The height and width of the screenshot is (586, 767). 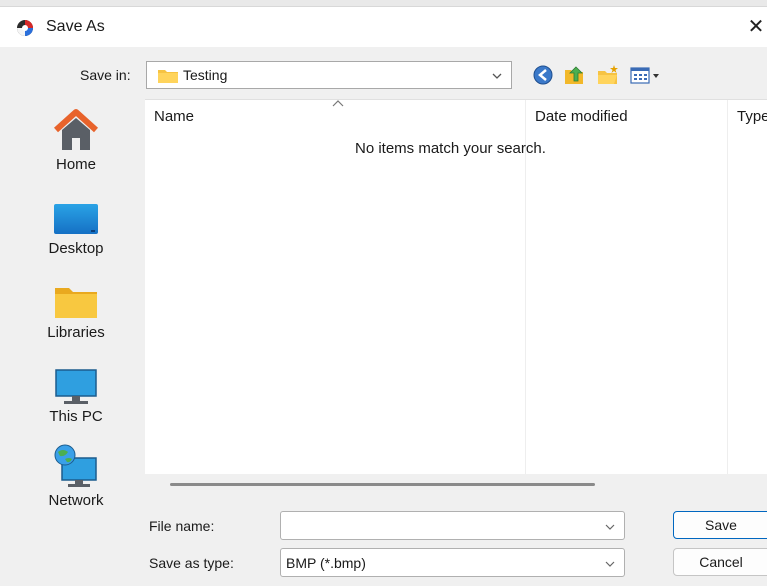 I want to click on view-menu-button, so click(x=647, y=75).